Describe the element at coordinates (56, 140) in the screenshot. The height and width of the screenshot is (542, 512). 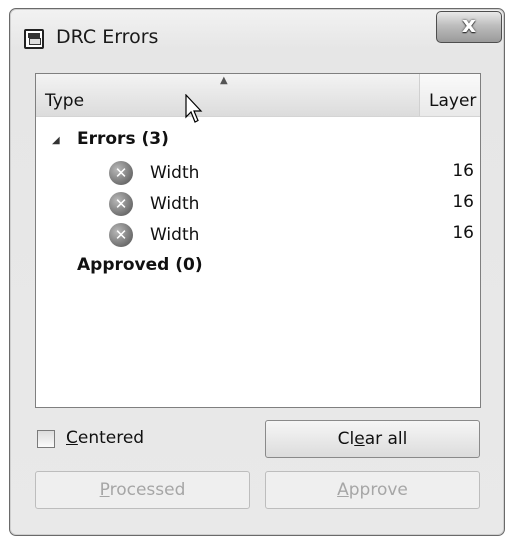
I see `expand-collapse-icon: ◢` at that location.